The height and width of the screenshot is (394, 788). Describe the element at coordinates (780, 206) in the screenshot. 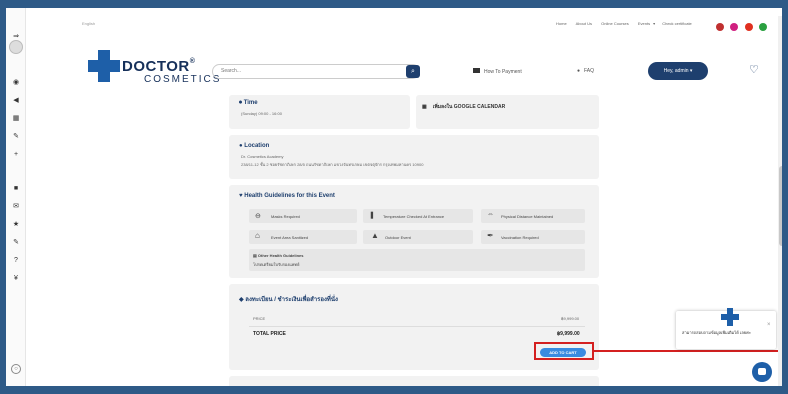

I see `scrollbar-thumb` at that location.